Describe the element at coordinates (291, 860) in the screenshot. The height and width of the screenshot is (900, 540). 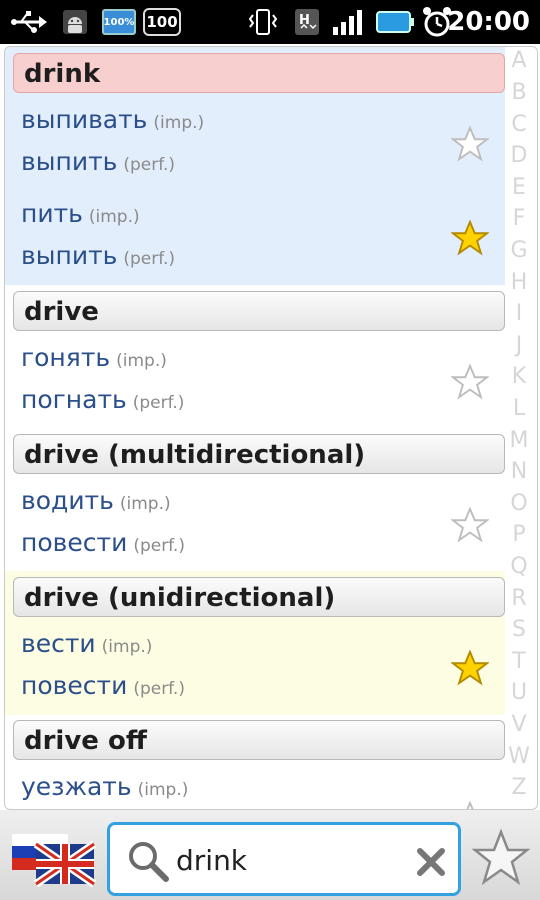
I see `search-input` at that location.